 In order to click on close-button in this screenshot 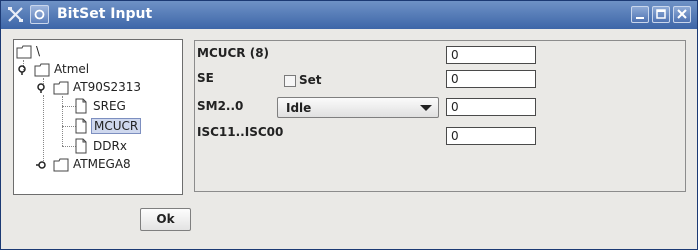, I will do `click(682, 14)`.